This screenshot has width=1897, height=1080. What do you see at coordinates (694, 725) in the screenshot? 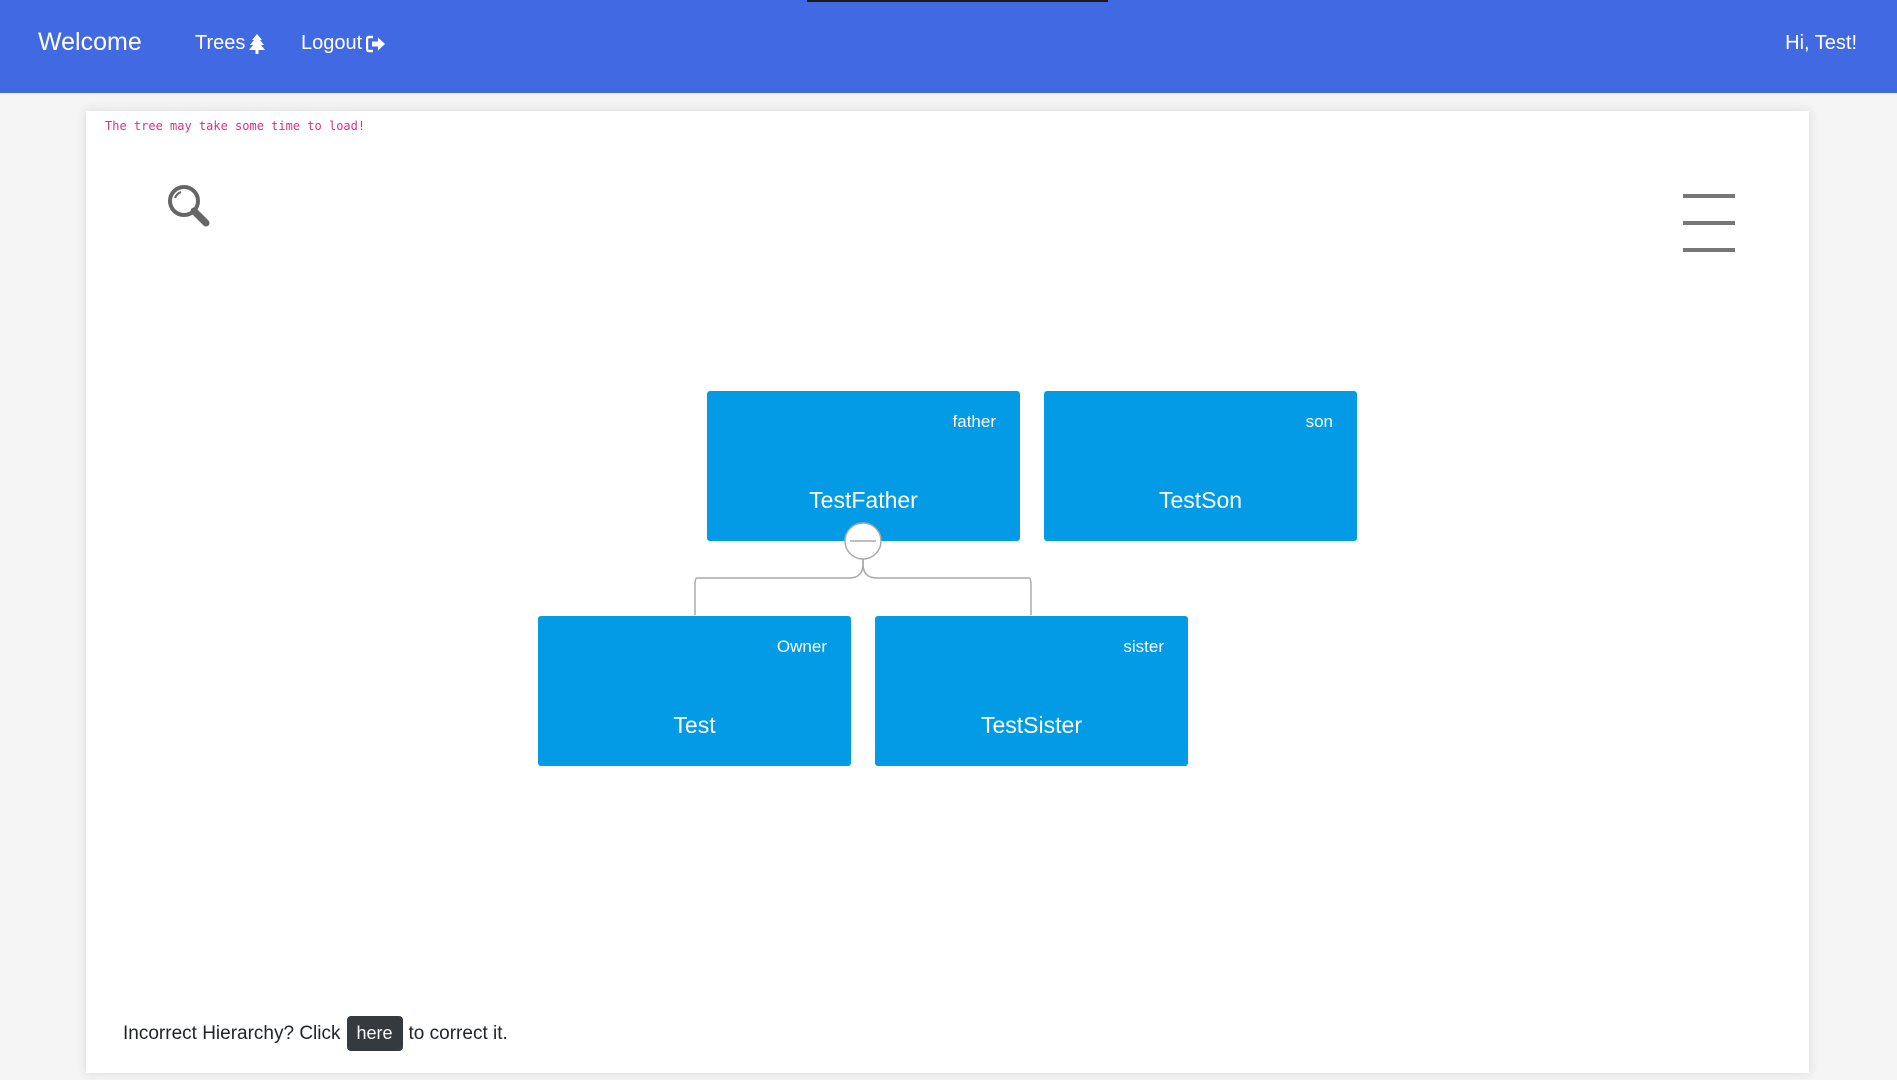
I see `node-name: Test` at bounding box center [694, 725].